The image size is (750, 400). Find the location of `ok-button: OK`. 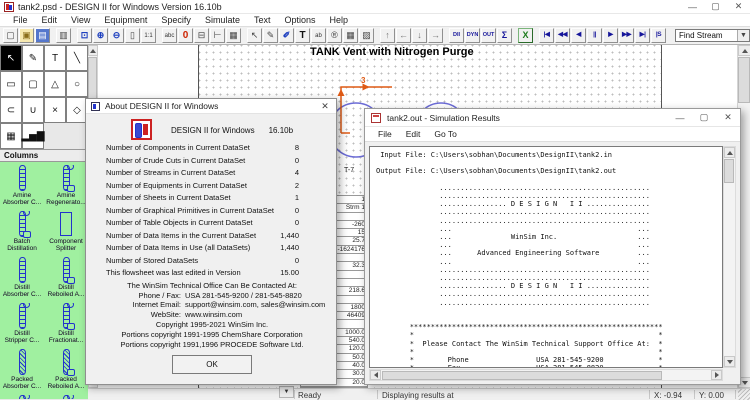

ok-button: OK is located at coordinates (212, 364).